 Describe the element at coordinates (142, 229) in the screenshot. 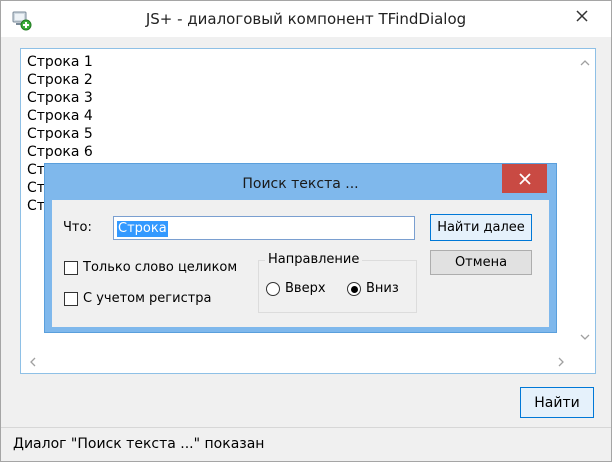

I see `search-input-value: Строка` at that location.